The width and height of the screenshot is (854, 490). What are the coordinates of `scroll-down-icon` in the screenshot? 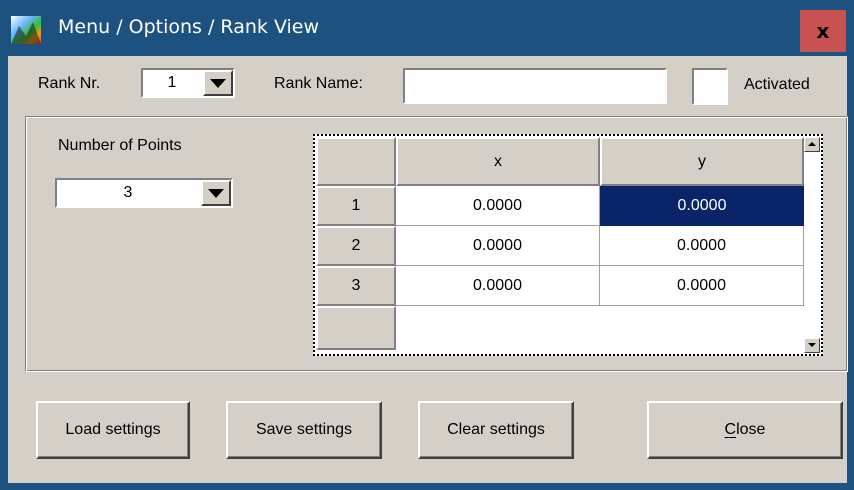 It's located at (812, 345).